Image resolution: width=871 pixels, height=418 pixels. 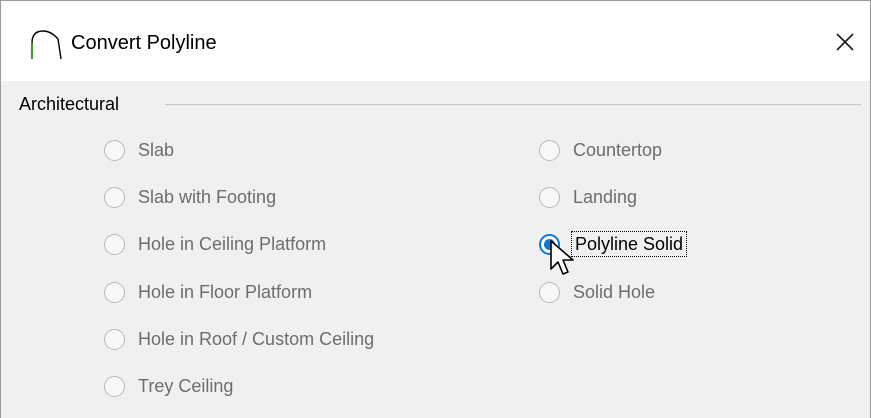 What do you see at coordinates (144, 43) in the screenshot?
I see `dialog-title: Convert Polyline` at bounding box center [144, 43].